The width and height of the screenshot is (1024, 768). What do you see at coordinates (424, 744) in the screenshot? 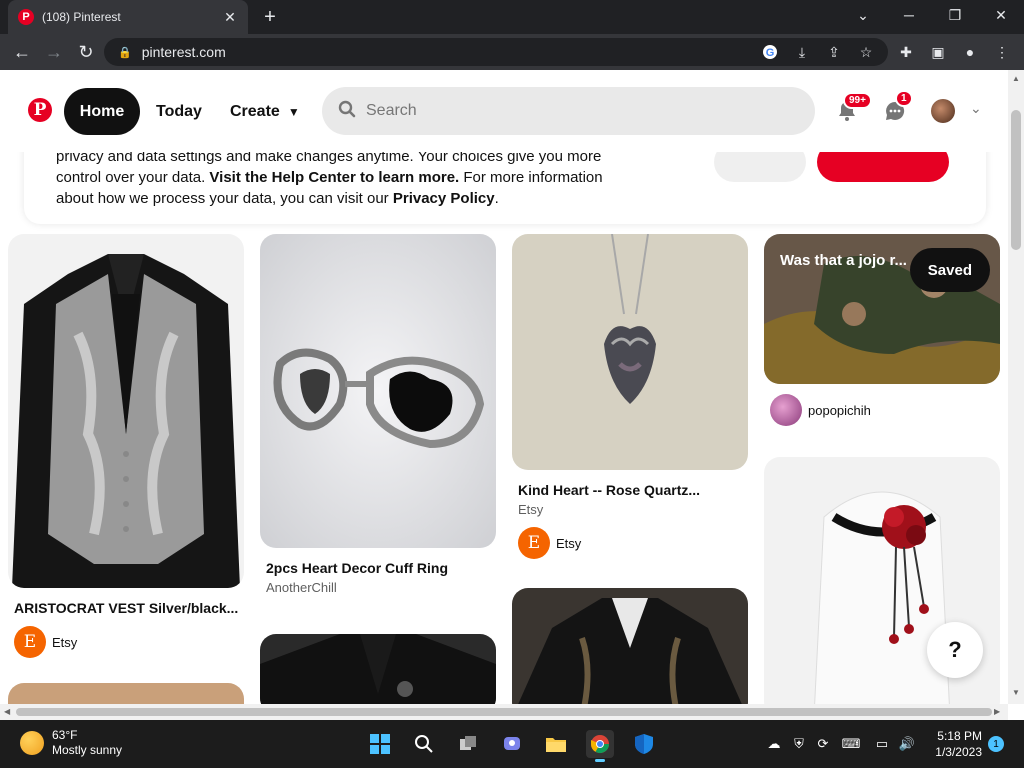
I see `search-taskbar-icon` at bounding box center [424, 744].